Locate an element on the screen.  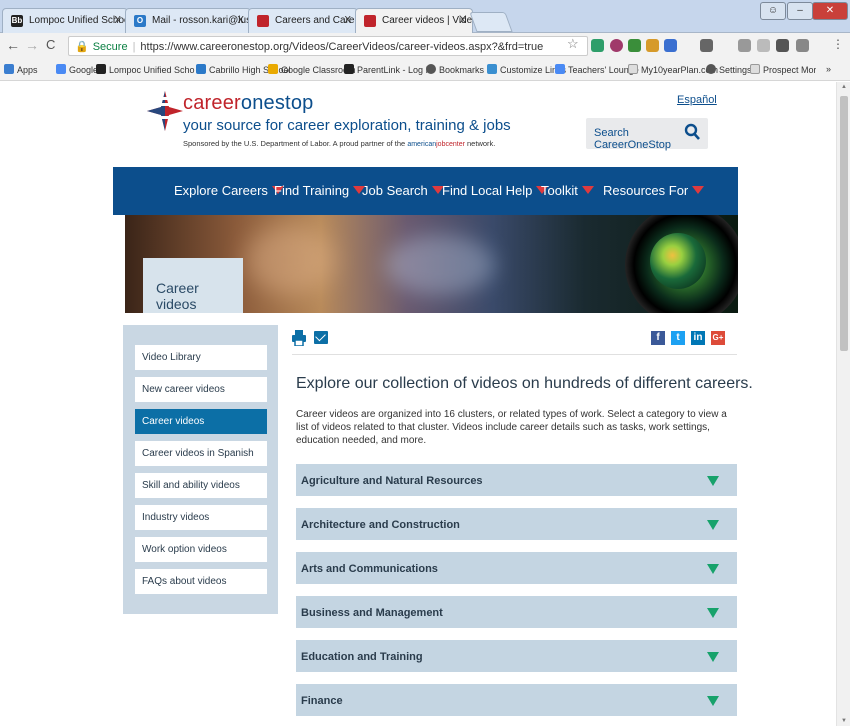
nav-job-search: Job Search is located at coordinates (403, 190).